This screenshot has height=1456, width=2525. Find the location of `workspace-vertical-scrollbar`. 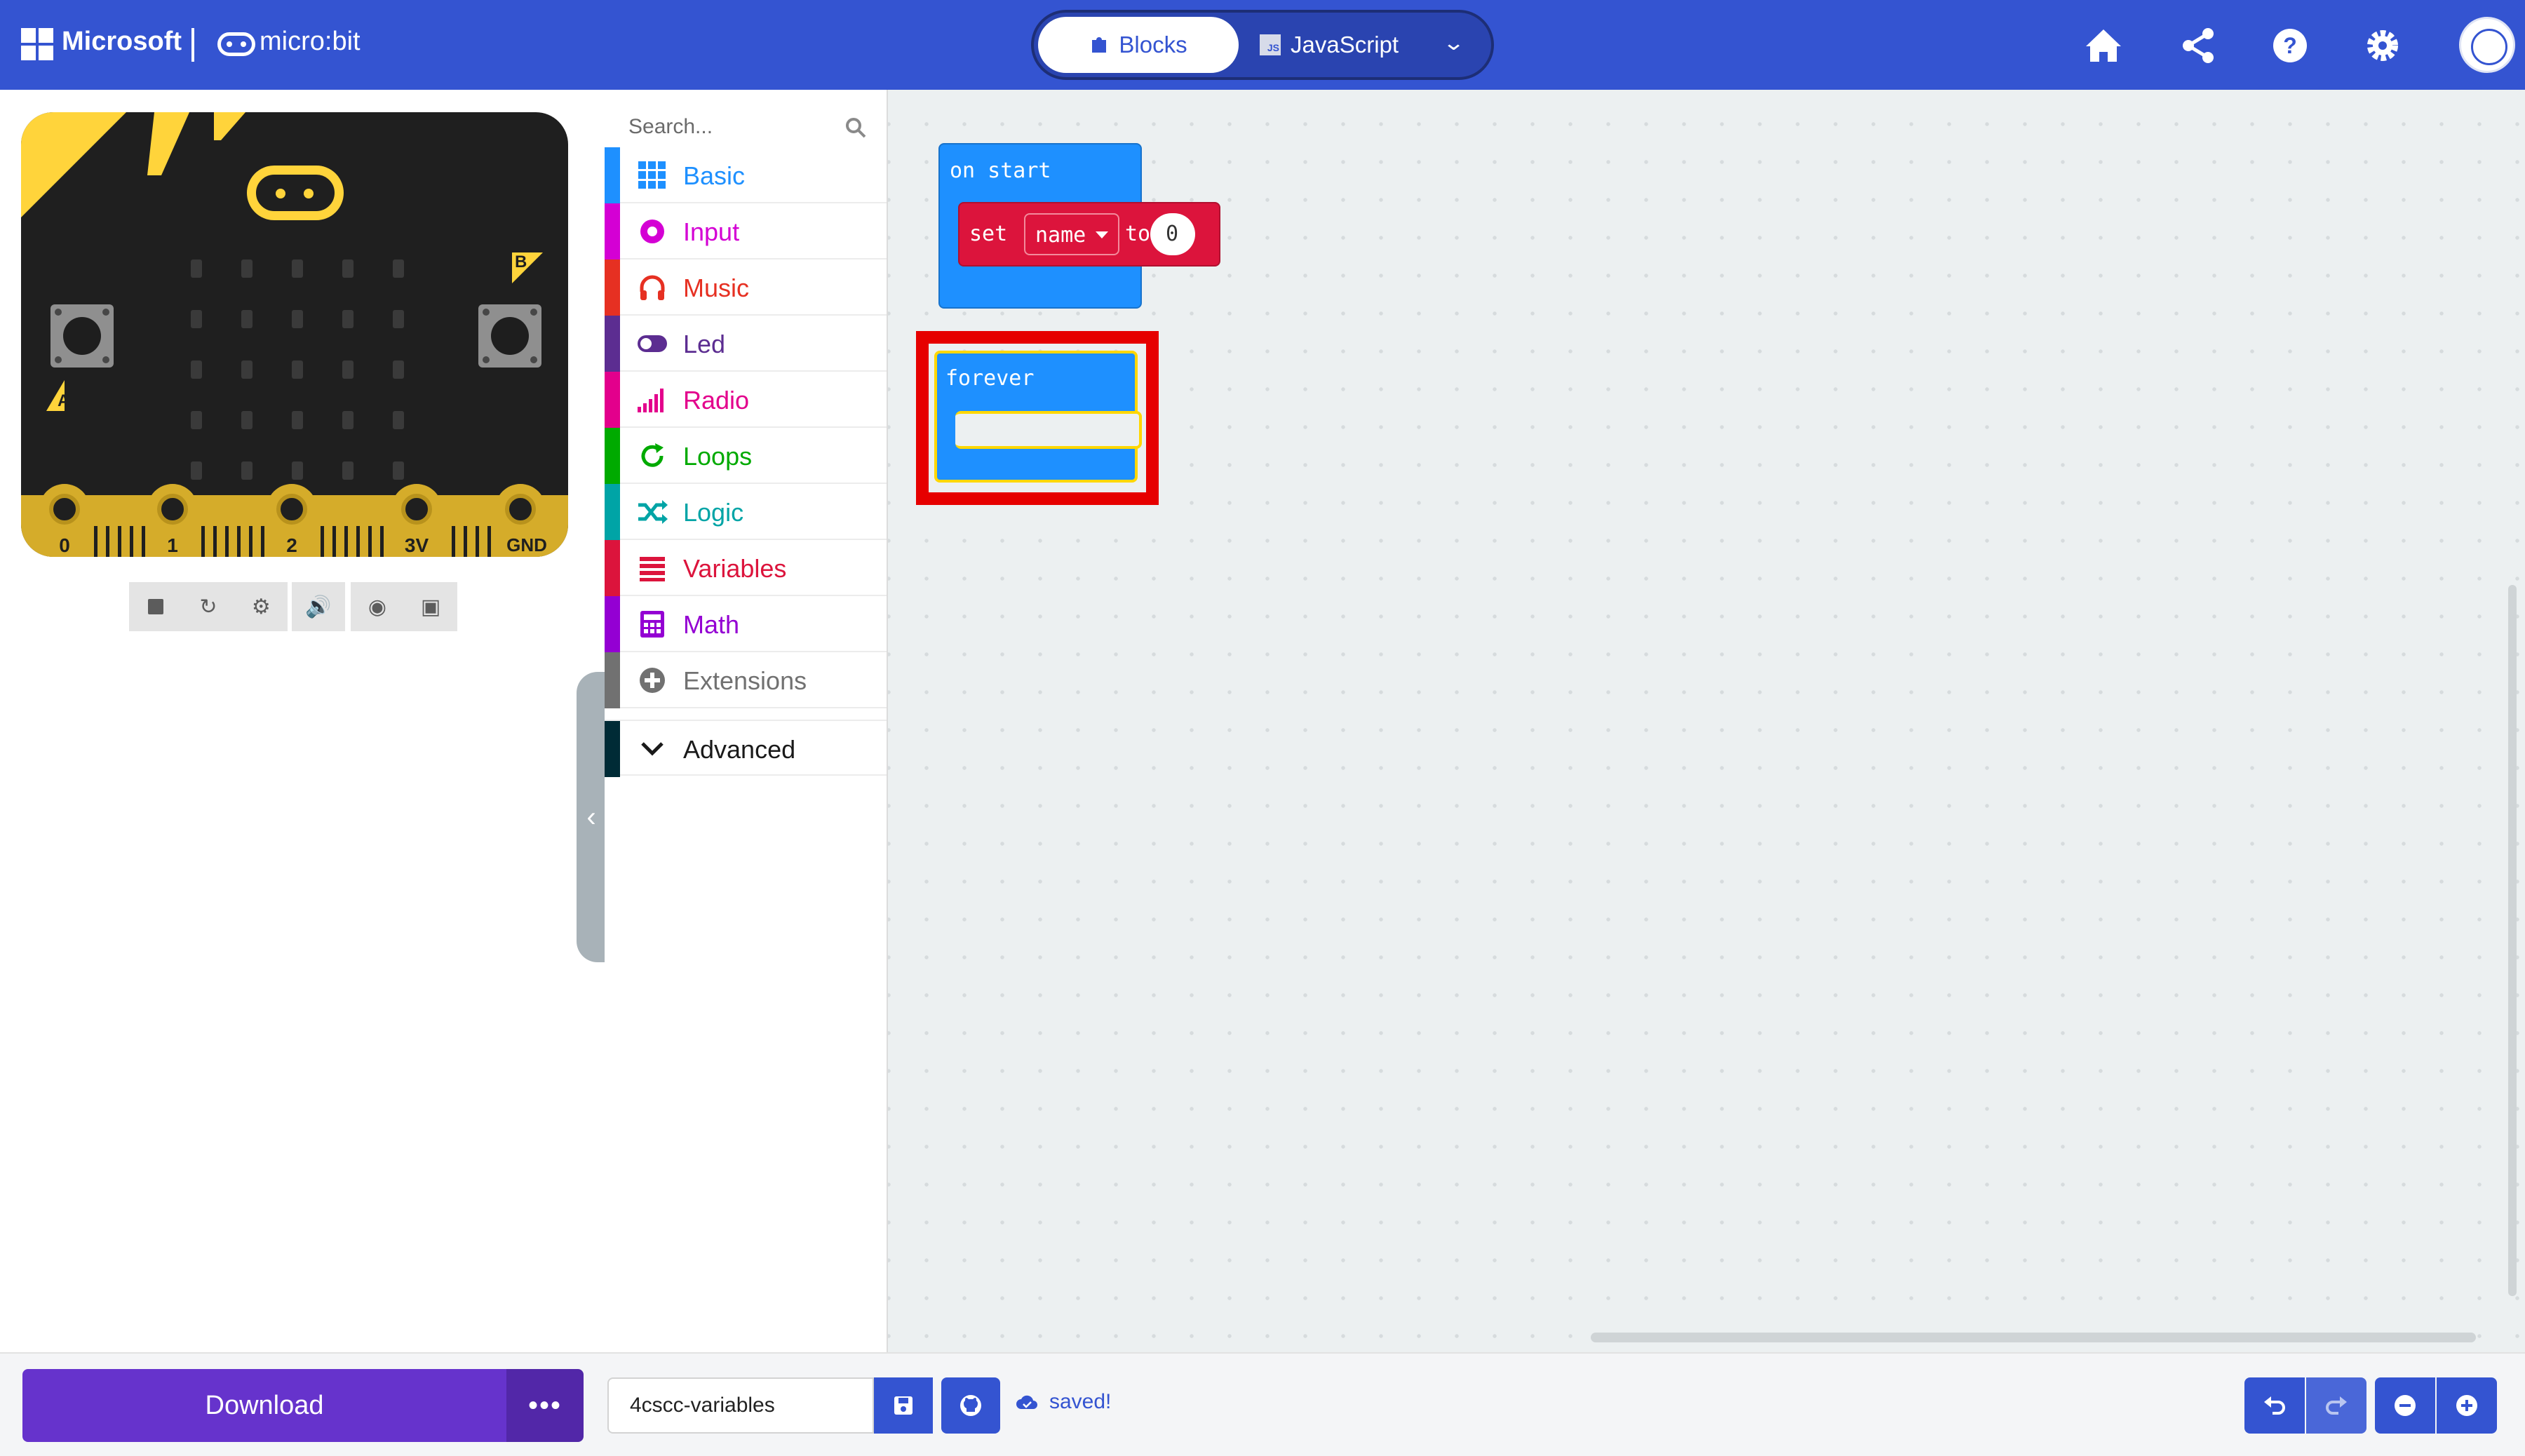

workspace-vertical-scrollbar is located at coordinates (2512, 940).